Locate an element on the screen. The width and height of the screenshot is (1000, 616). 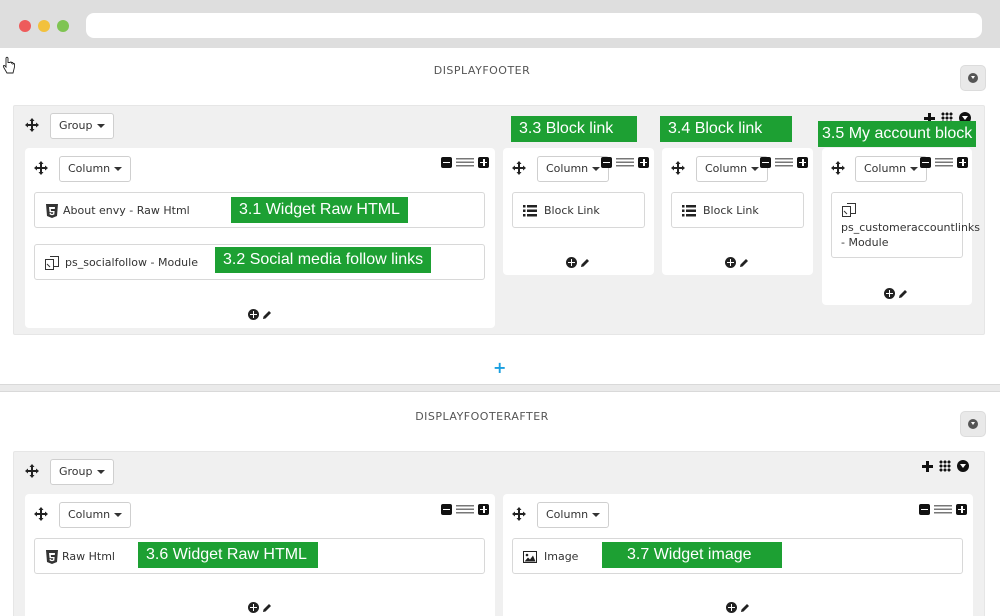
close-window-button is located at coordinates (25, 26).